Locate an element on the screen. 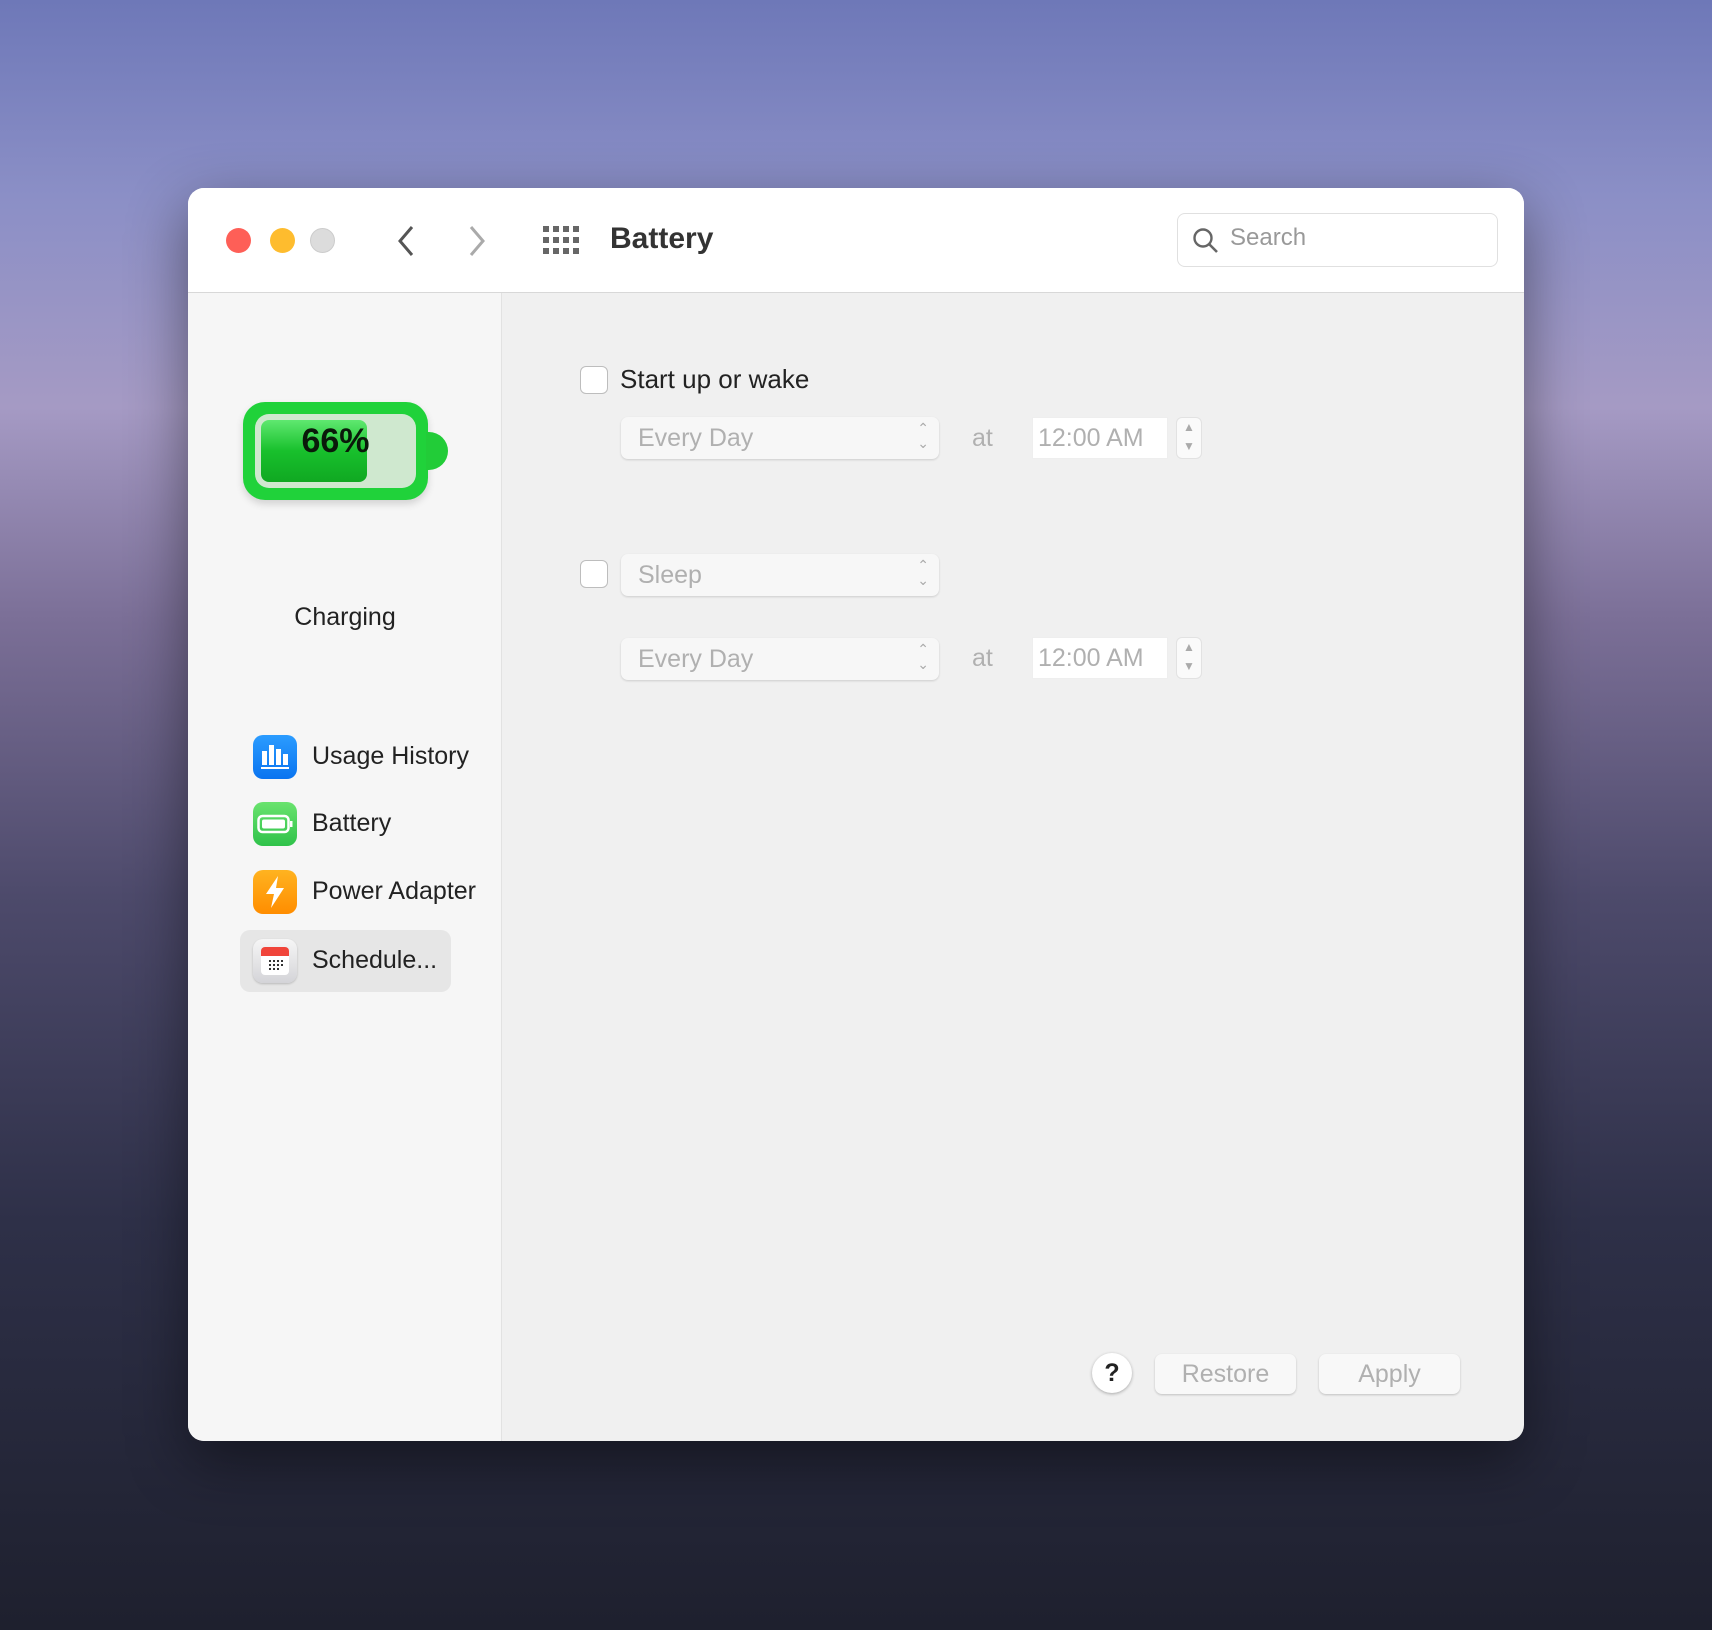 The height and width of the screenshot is (1630, 1712). search-field is located at coordinates (1337, 240).